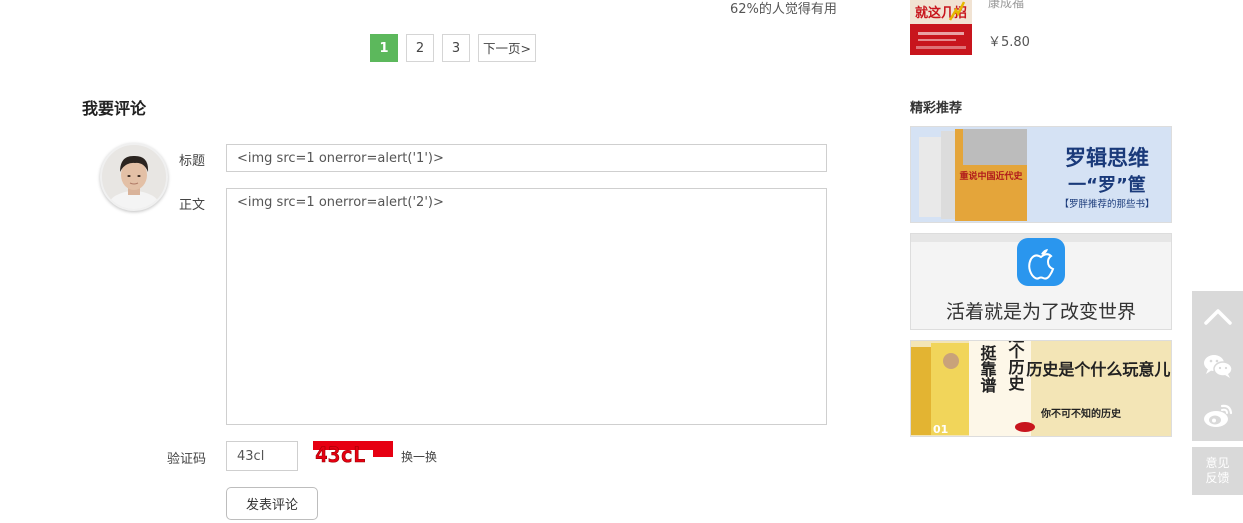  Describe the element at coordinates (526, 158) in the screenshot. I see `title-input` at that location.